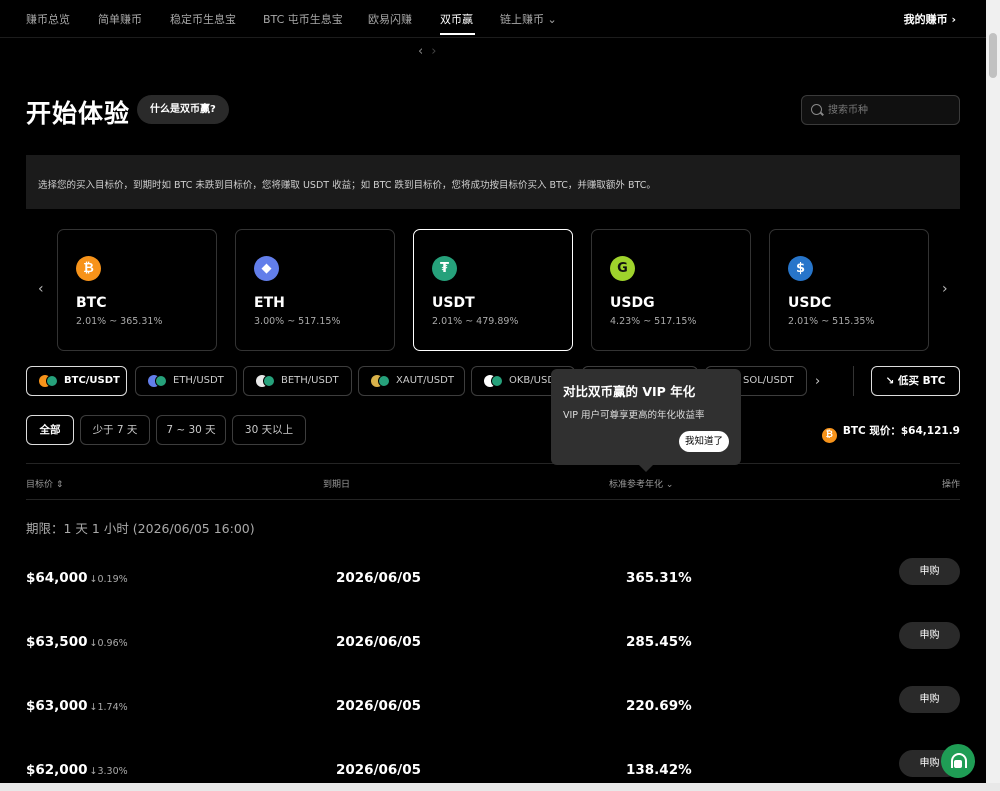  Describe the element at coordinates (77, 642) in the screenshot. I see `target-price: $63,500 ↓0.96%` at that location.